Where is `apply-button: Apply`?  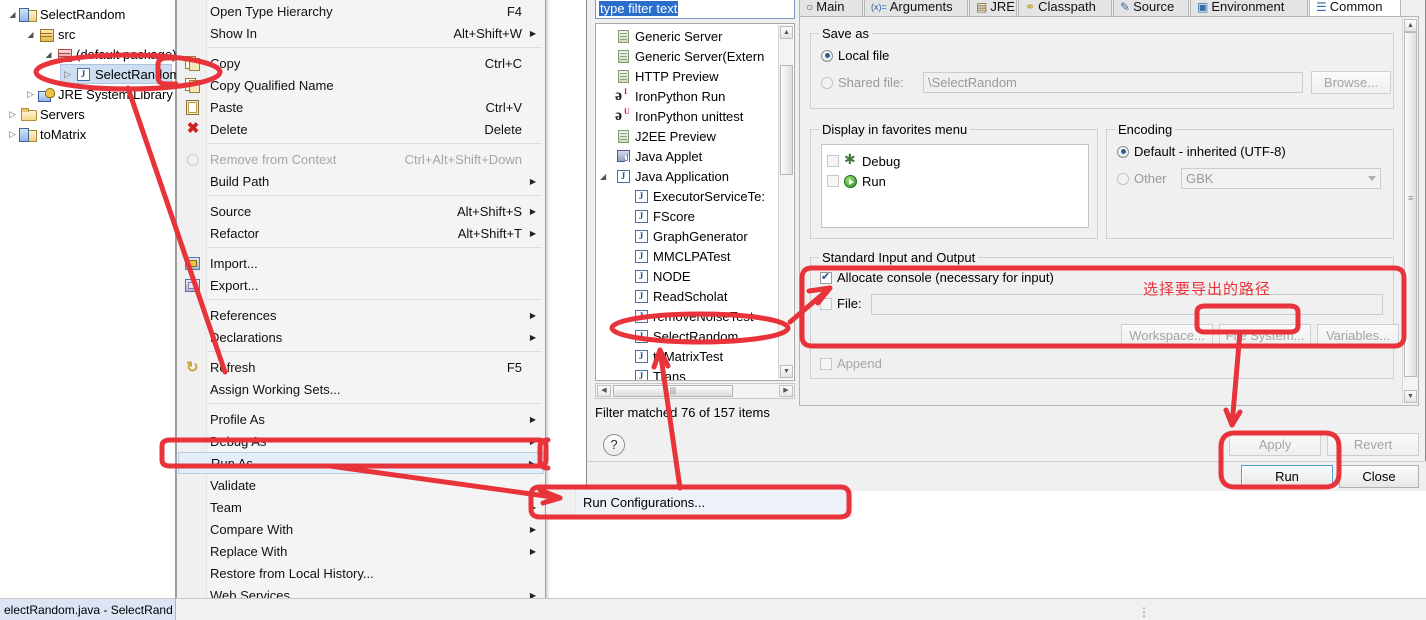
apply-button: Apply is located at coordinates (1275, 444).